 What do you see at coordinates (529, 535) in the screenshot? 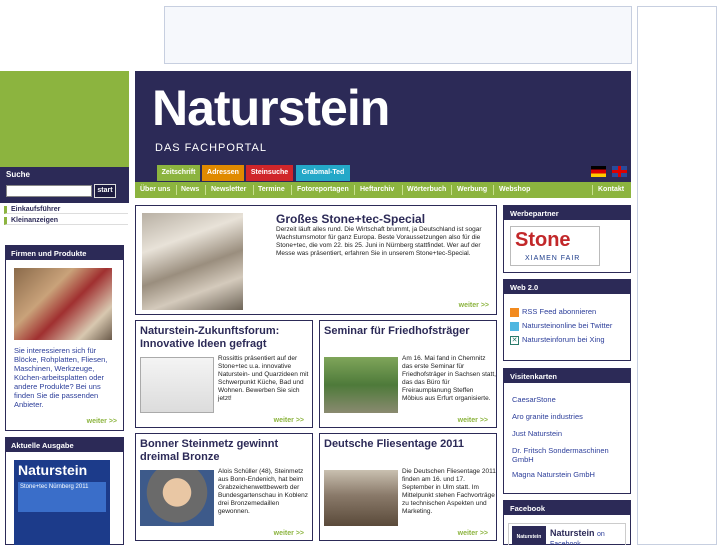
I see `facebook-logo: Naturstein` at bounding box center [529, 535].